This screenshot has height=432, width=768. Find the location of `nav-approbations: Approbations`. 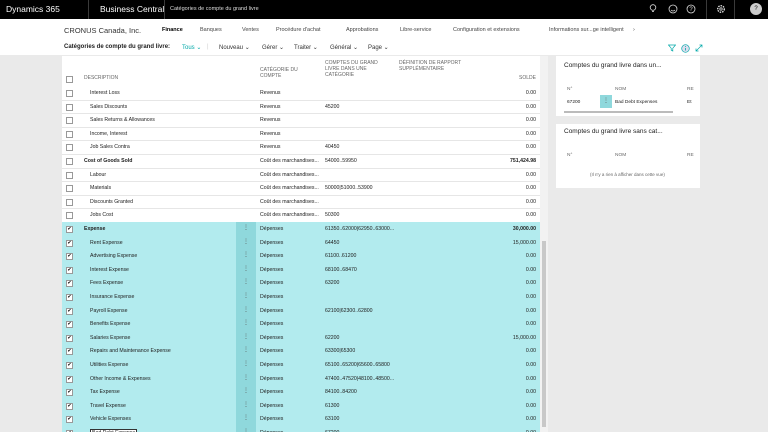

nav-approbations: Approbations is located at coordinates (362, 30).